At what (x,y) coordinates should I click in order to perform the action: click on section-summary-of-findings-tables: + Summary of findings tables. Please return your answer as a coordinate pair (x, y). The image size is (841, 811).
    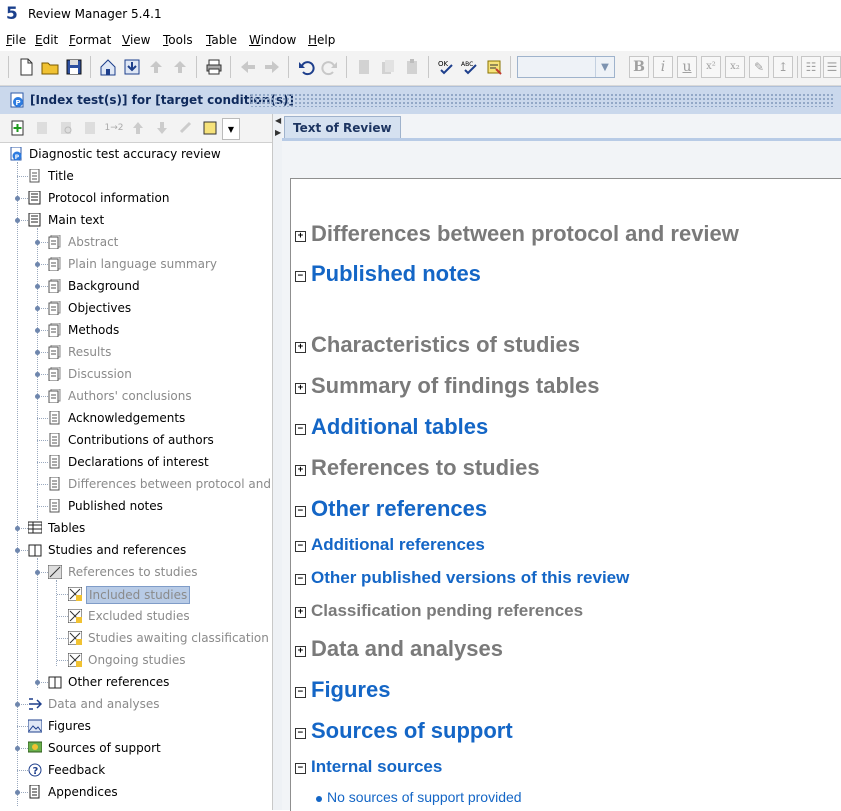
    Looking at the image, I should click on (561, 388).